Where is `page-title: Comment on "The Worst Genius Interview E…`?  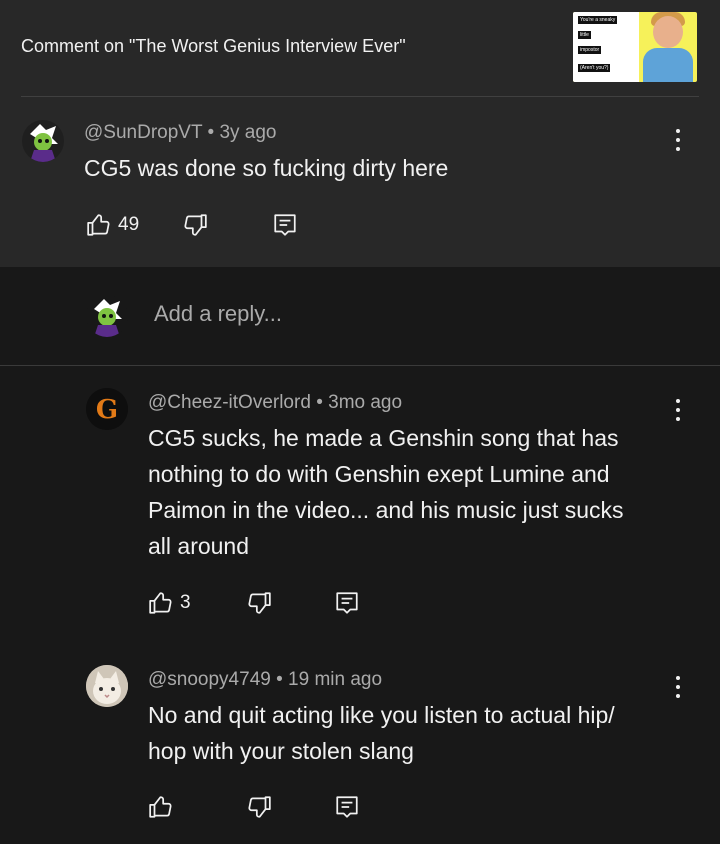
page-title: Comment on "The Worst Genius Interview E… is located at coordinates (213, 46).